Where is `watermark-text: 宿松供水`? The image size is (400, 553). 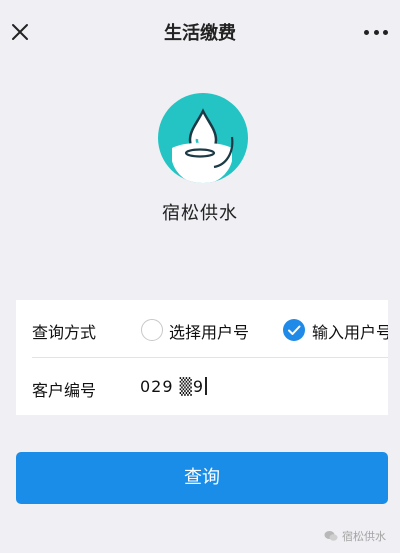 watermark-text: 宿松供水 is located at coordinates (364, 536).